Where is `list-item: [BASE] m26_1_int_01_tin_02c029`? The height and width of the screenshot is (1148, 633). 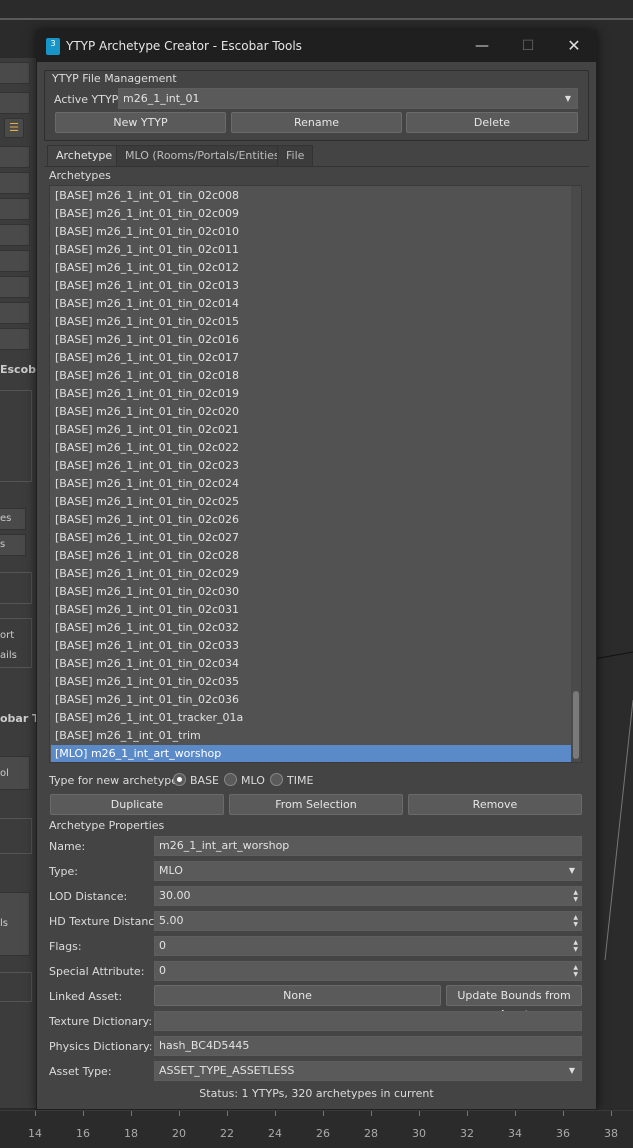
list-item: [BASE] m26_1_int_01_tin_02c029 is located at coordinates (311, 574).